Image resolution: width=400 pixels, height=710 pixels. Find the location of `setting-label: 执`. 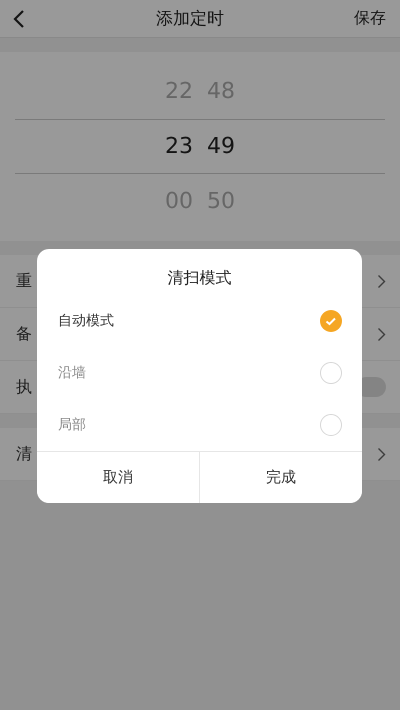

setting-label: 执 is located at coordinates (24, 387).